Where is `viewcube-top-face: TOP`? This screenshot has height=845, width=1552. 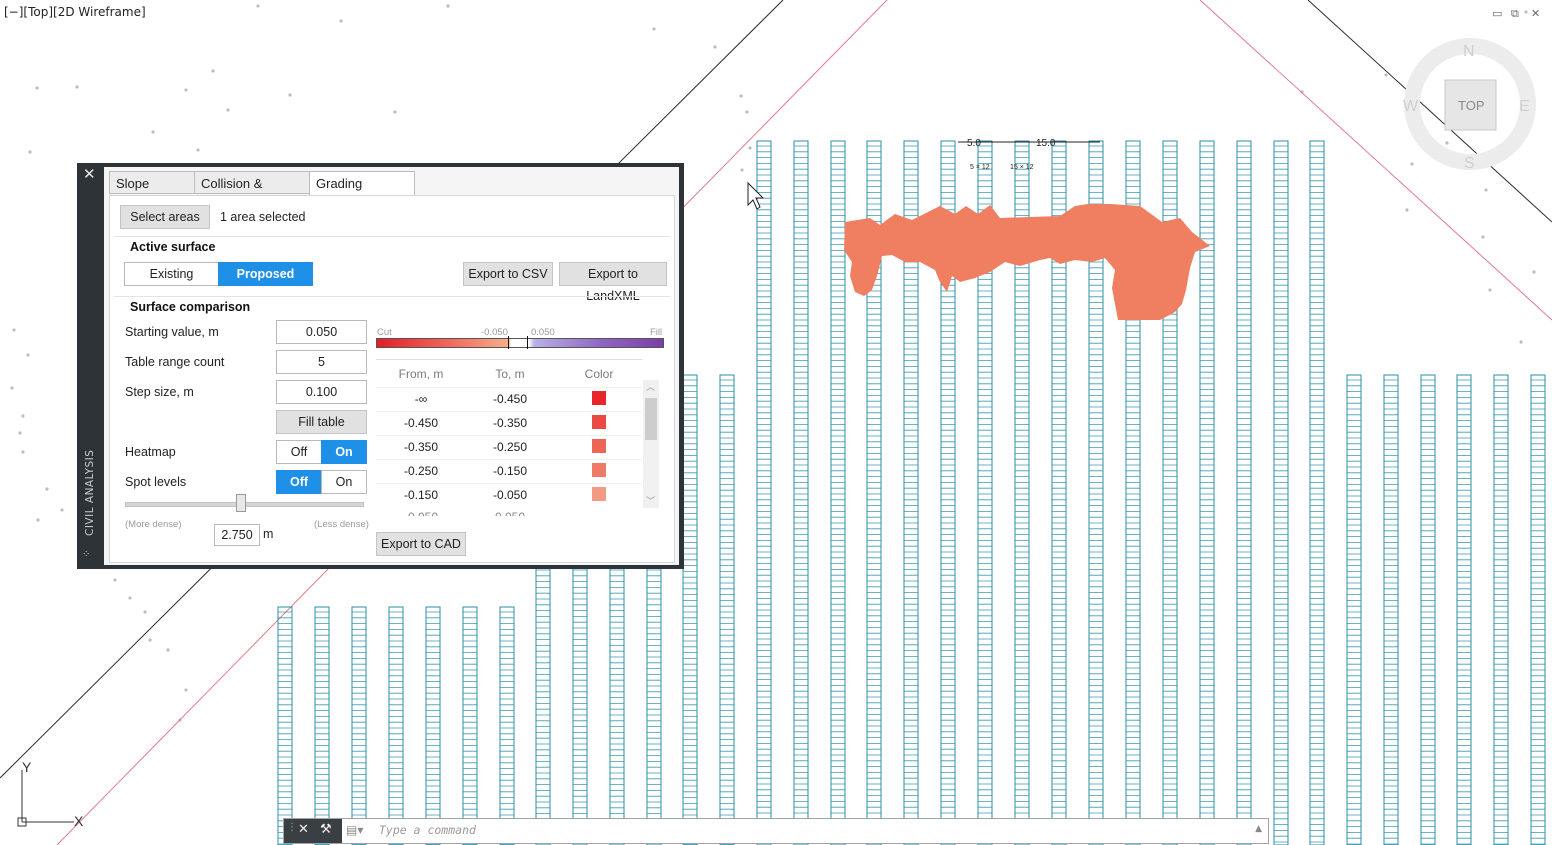 viewcube-top-face: TOP is located at coordinates (1471, 105).